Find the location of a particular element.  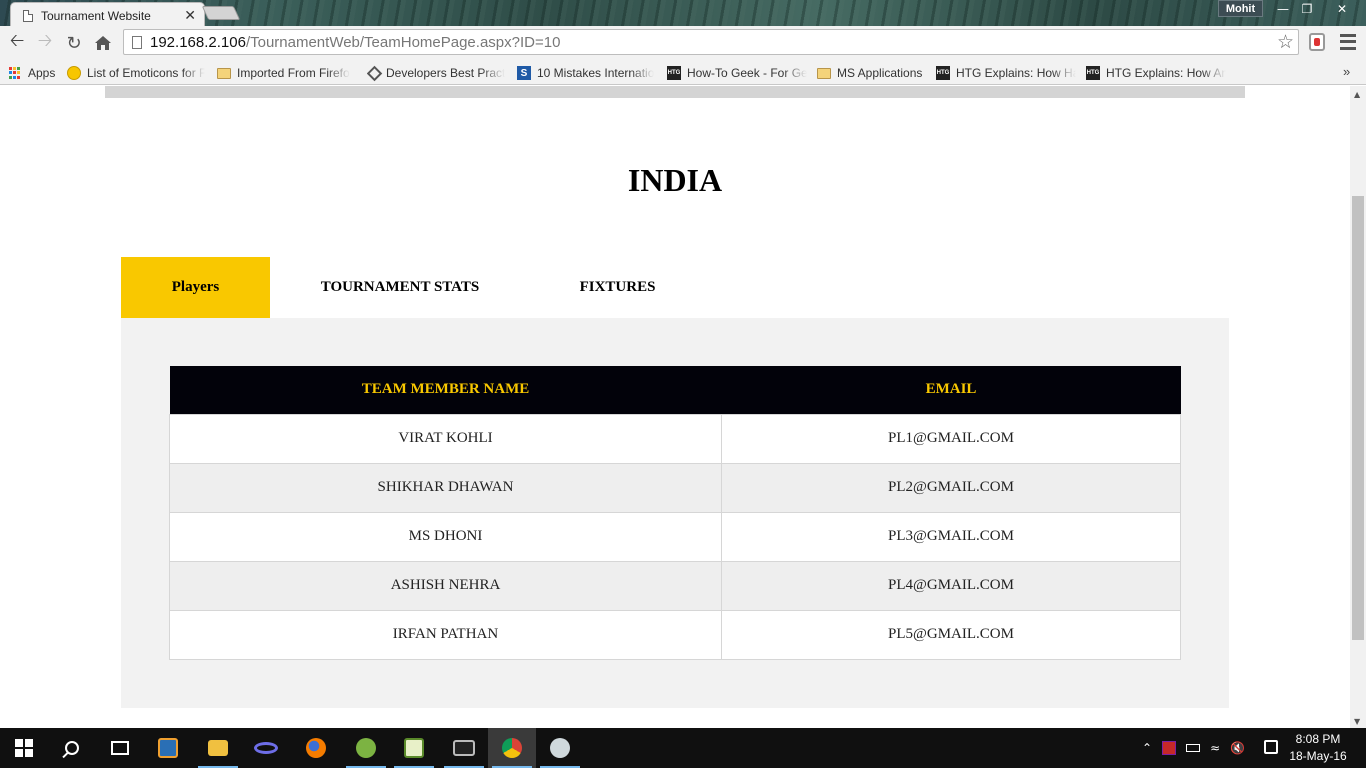

developer-icon is located at coordinates (375, 73).